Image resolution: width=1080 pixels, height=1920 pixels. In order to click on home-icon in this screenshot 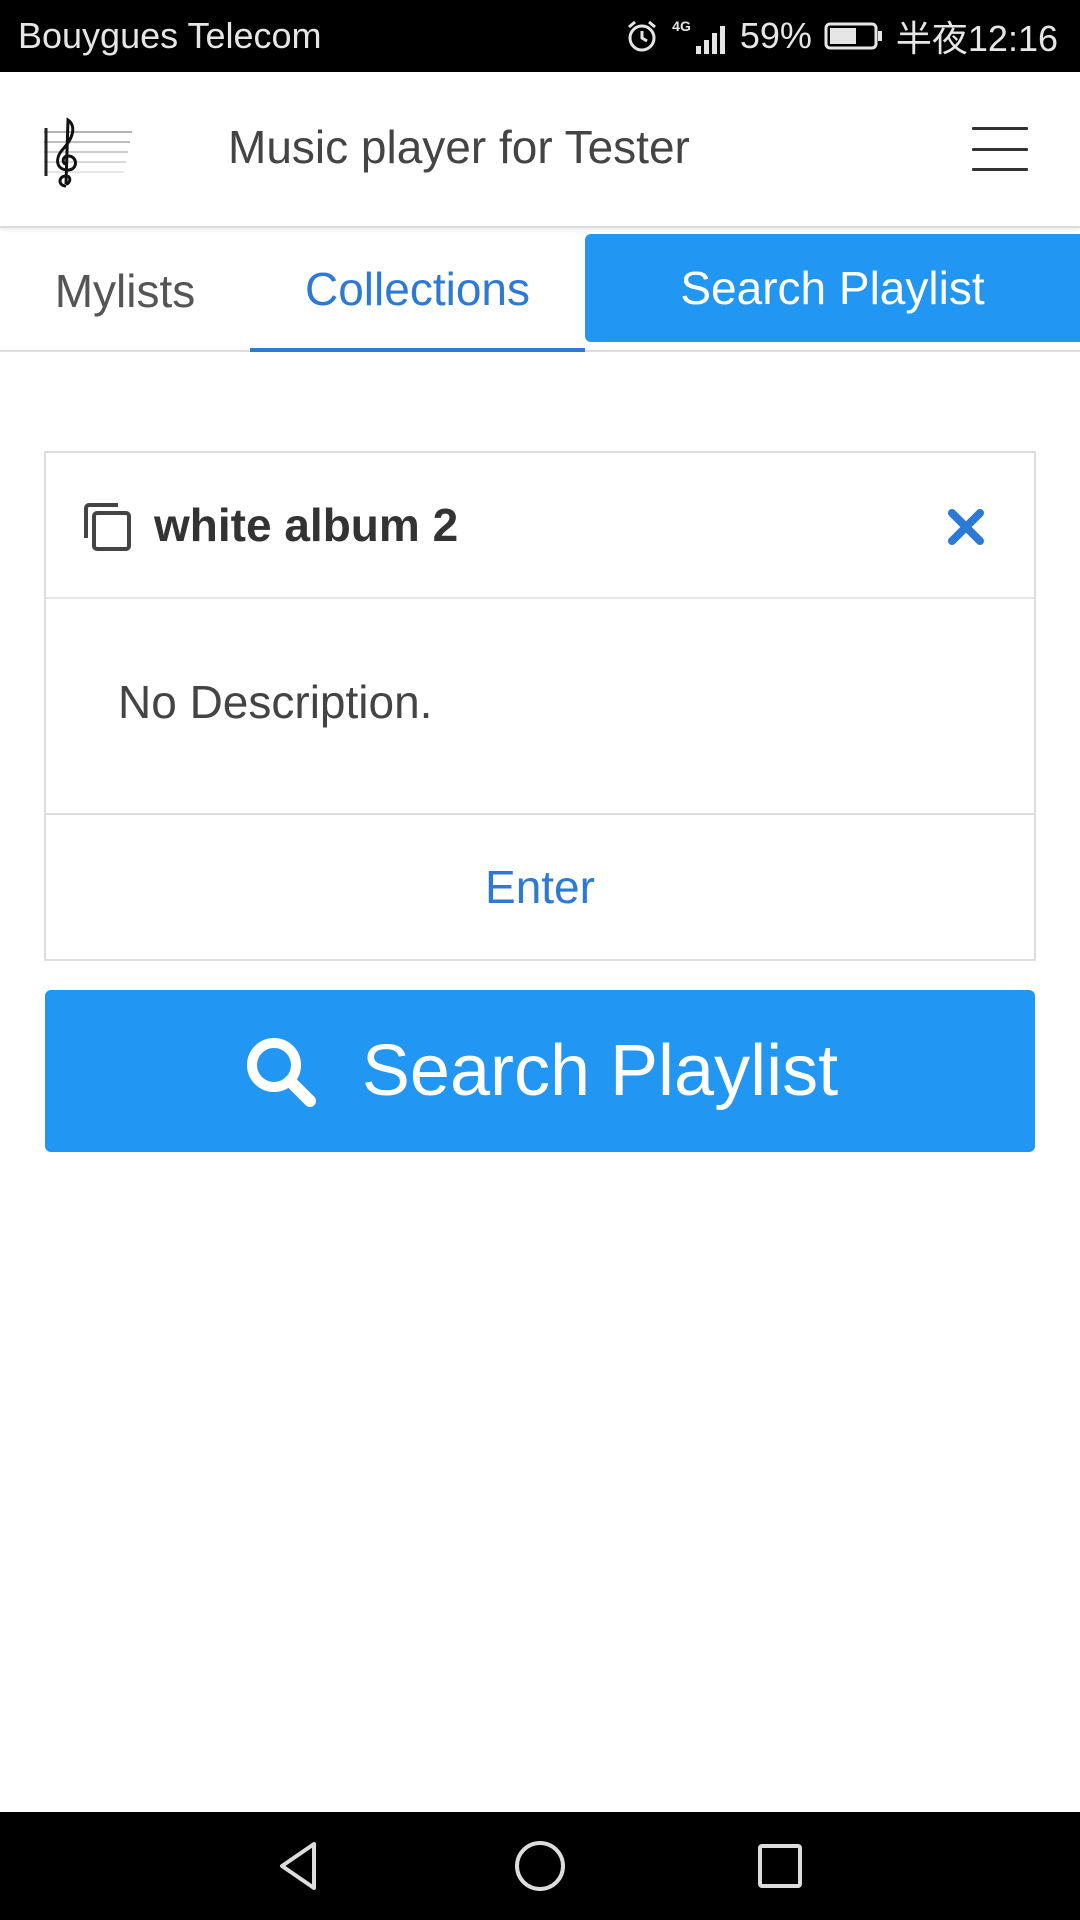, I will do `click(540, 1866)`.